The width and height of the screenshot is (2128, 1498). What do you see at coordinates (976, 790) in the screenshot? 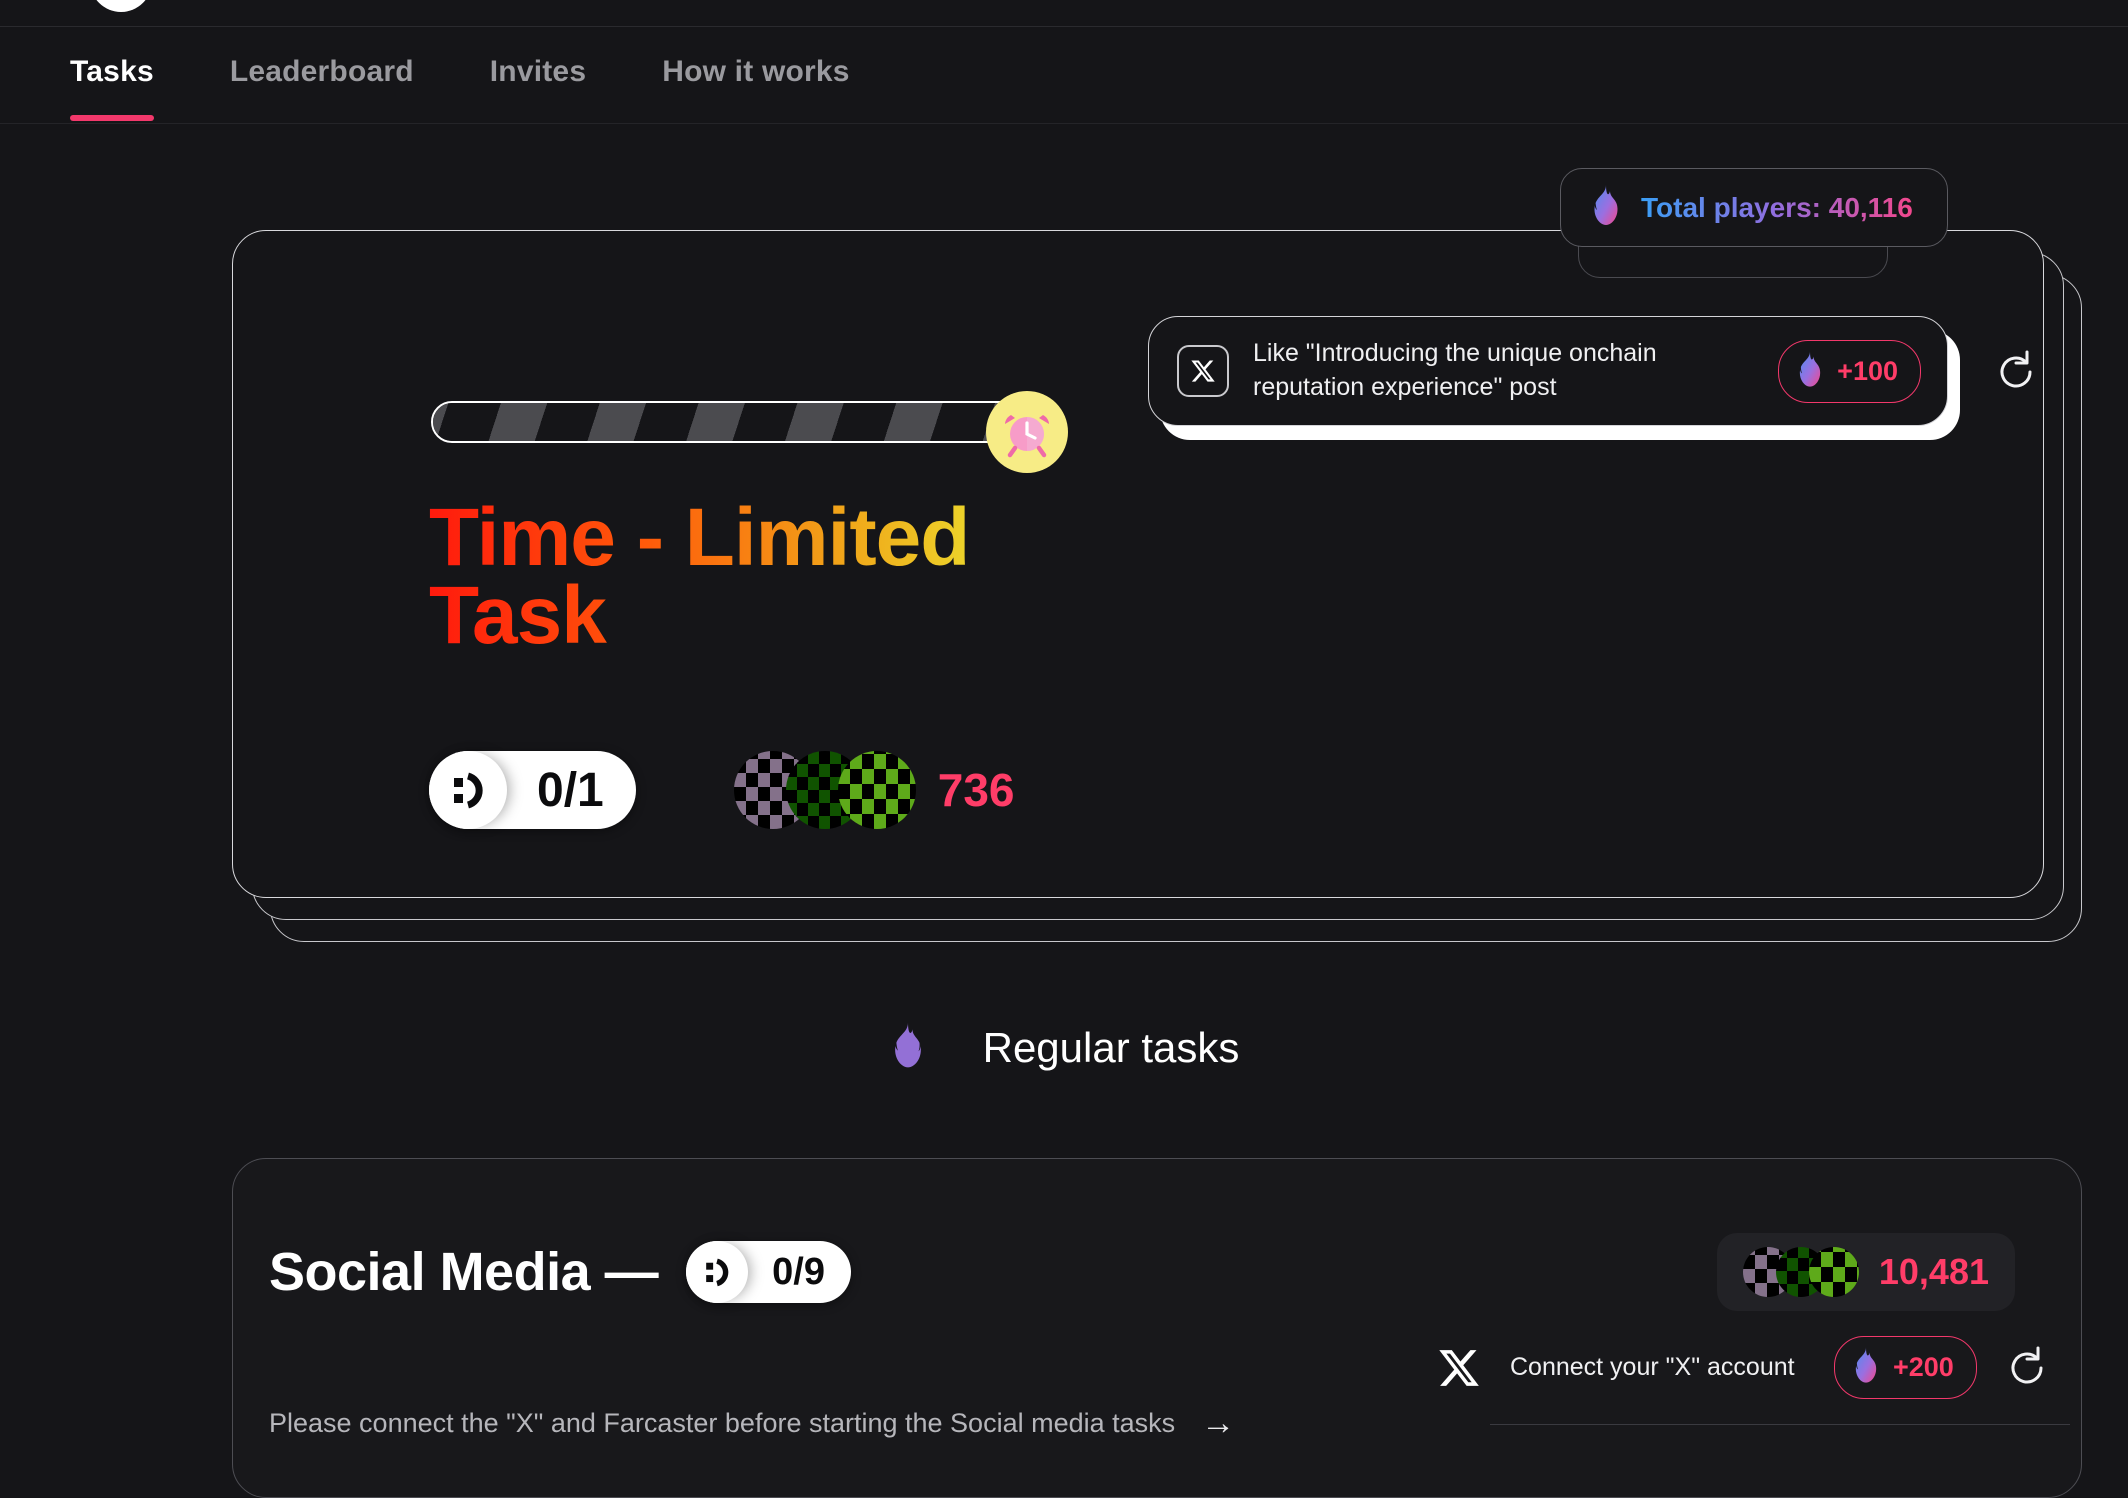
I see `participants-count: 736` at bounding box center [976, 790].